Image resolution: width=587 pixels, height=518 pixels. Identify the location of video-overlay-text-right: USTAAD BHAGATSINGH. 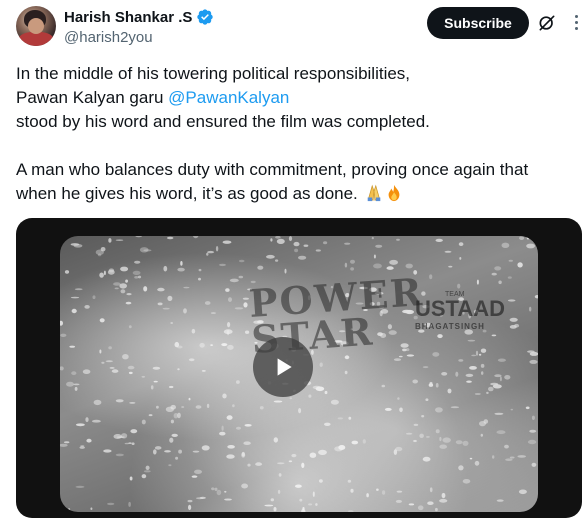
(460, 313).